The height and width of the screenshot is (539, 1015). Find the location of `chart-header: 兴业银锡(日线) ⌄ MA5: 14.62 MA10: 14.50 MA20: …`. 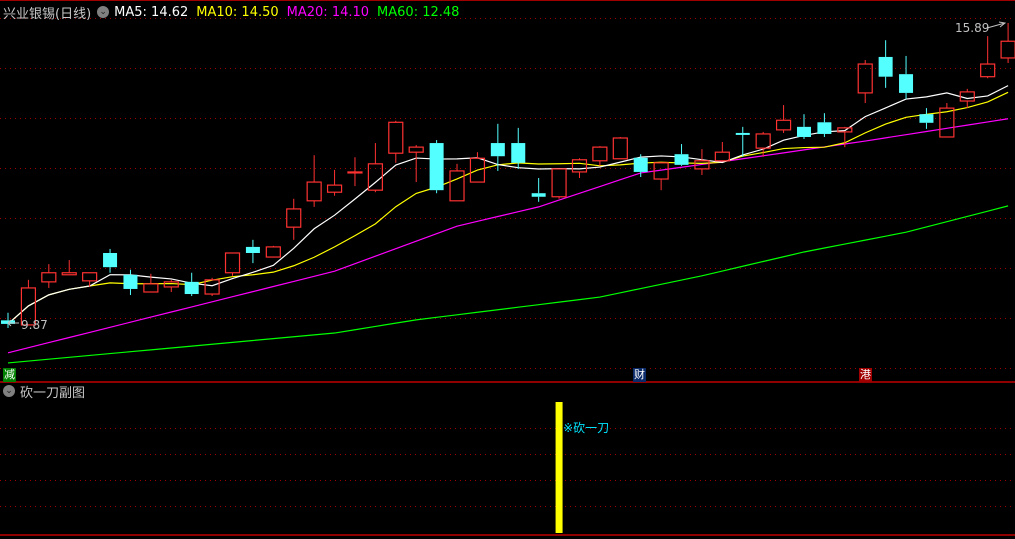

chart-header: 兴业银锡(日线) ⌄ MA5: 14.62 MA10: 14.50 MA20: … is located at coordinates (235, 12).